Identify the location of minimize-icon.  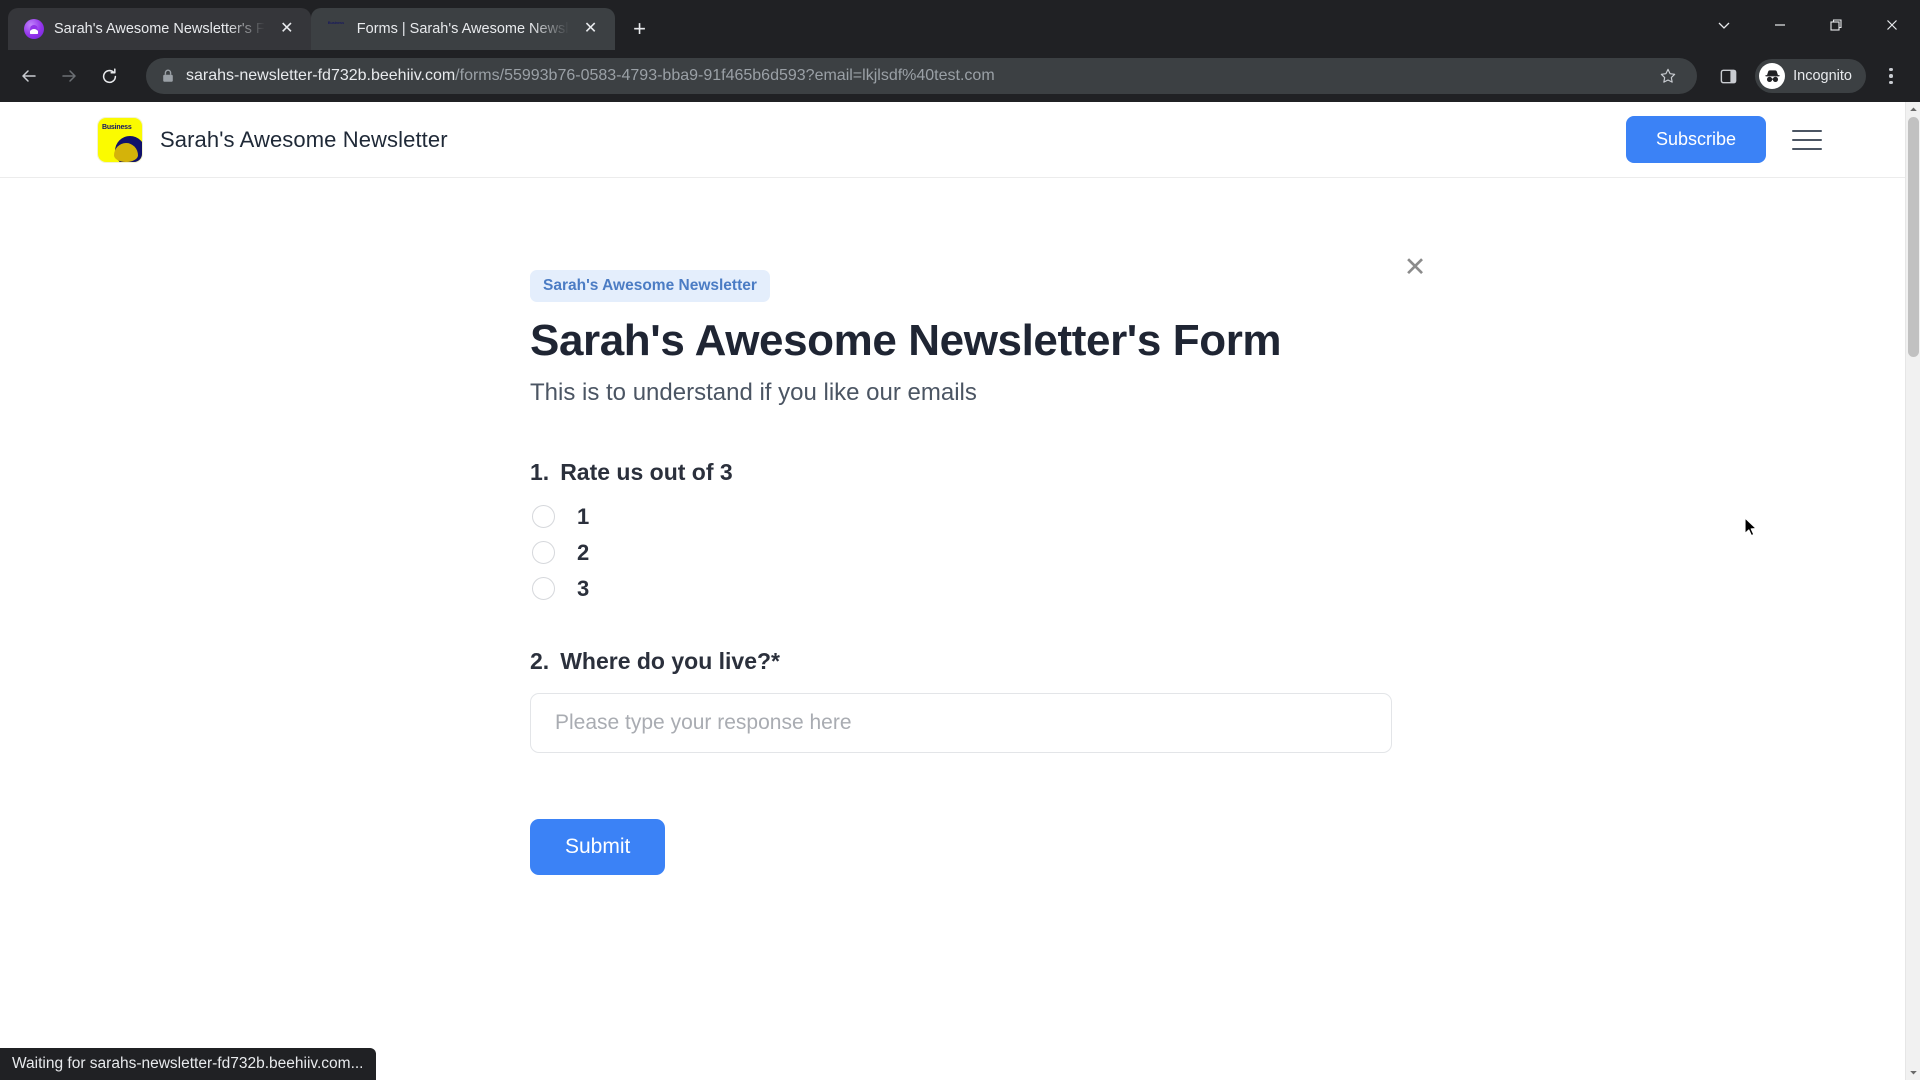
(1780, 25).